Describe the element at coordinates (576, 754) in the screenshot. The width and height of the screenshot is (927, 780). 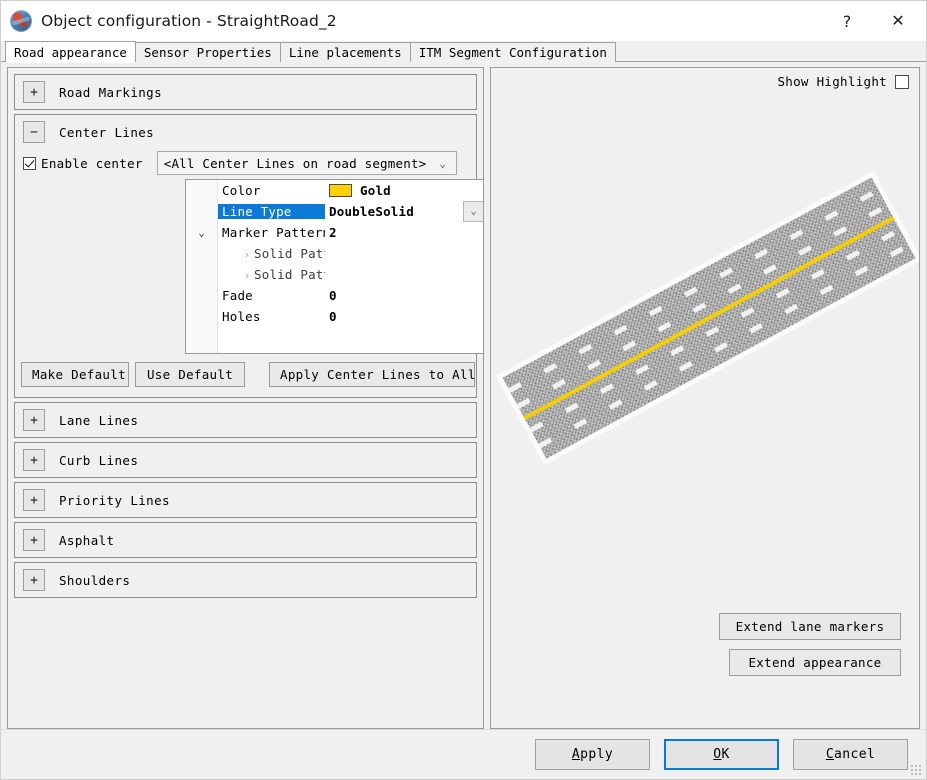
I see `apply-accel: A` at that location.